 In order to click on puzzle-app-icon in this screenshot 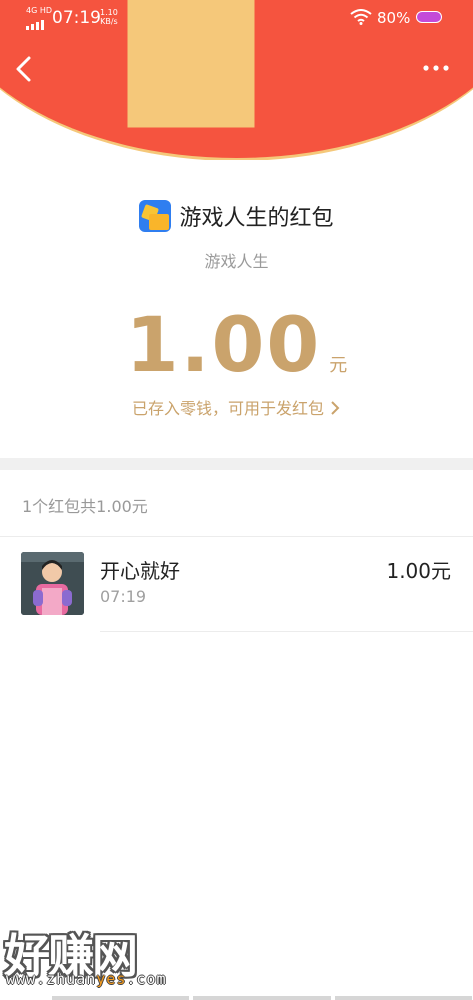, I will do `click(155, 216)`.